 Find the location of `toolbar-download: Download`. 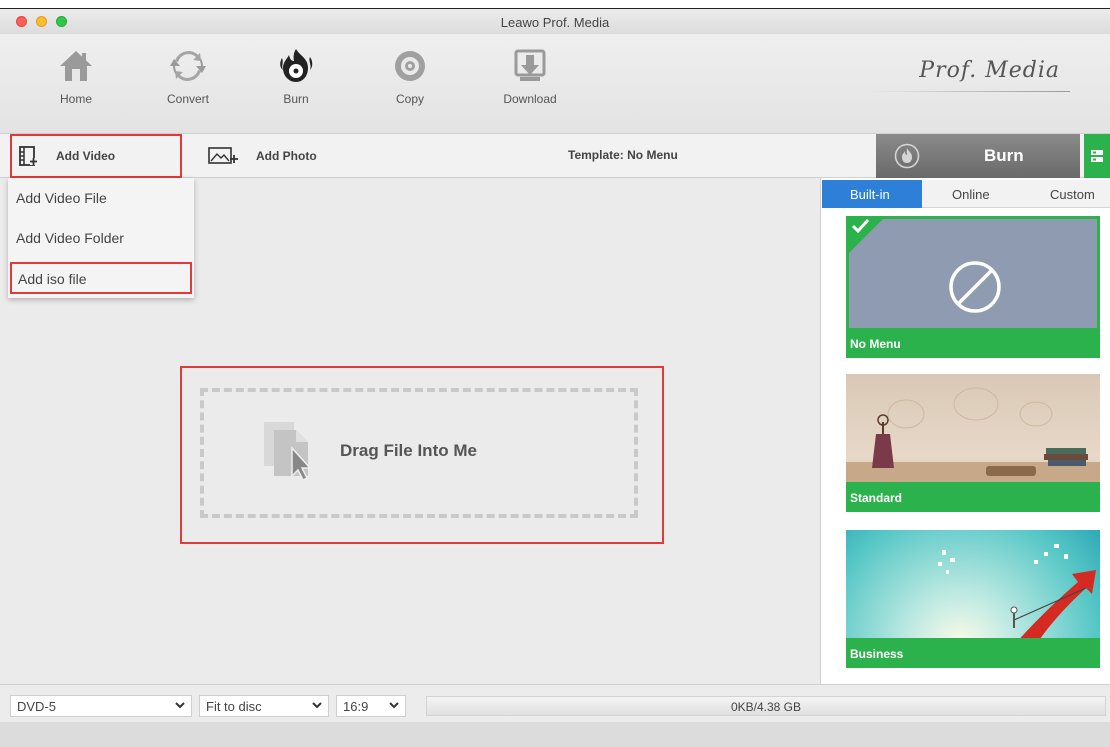

toolbar-download: Download is located at coordinates (530, 77).